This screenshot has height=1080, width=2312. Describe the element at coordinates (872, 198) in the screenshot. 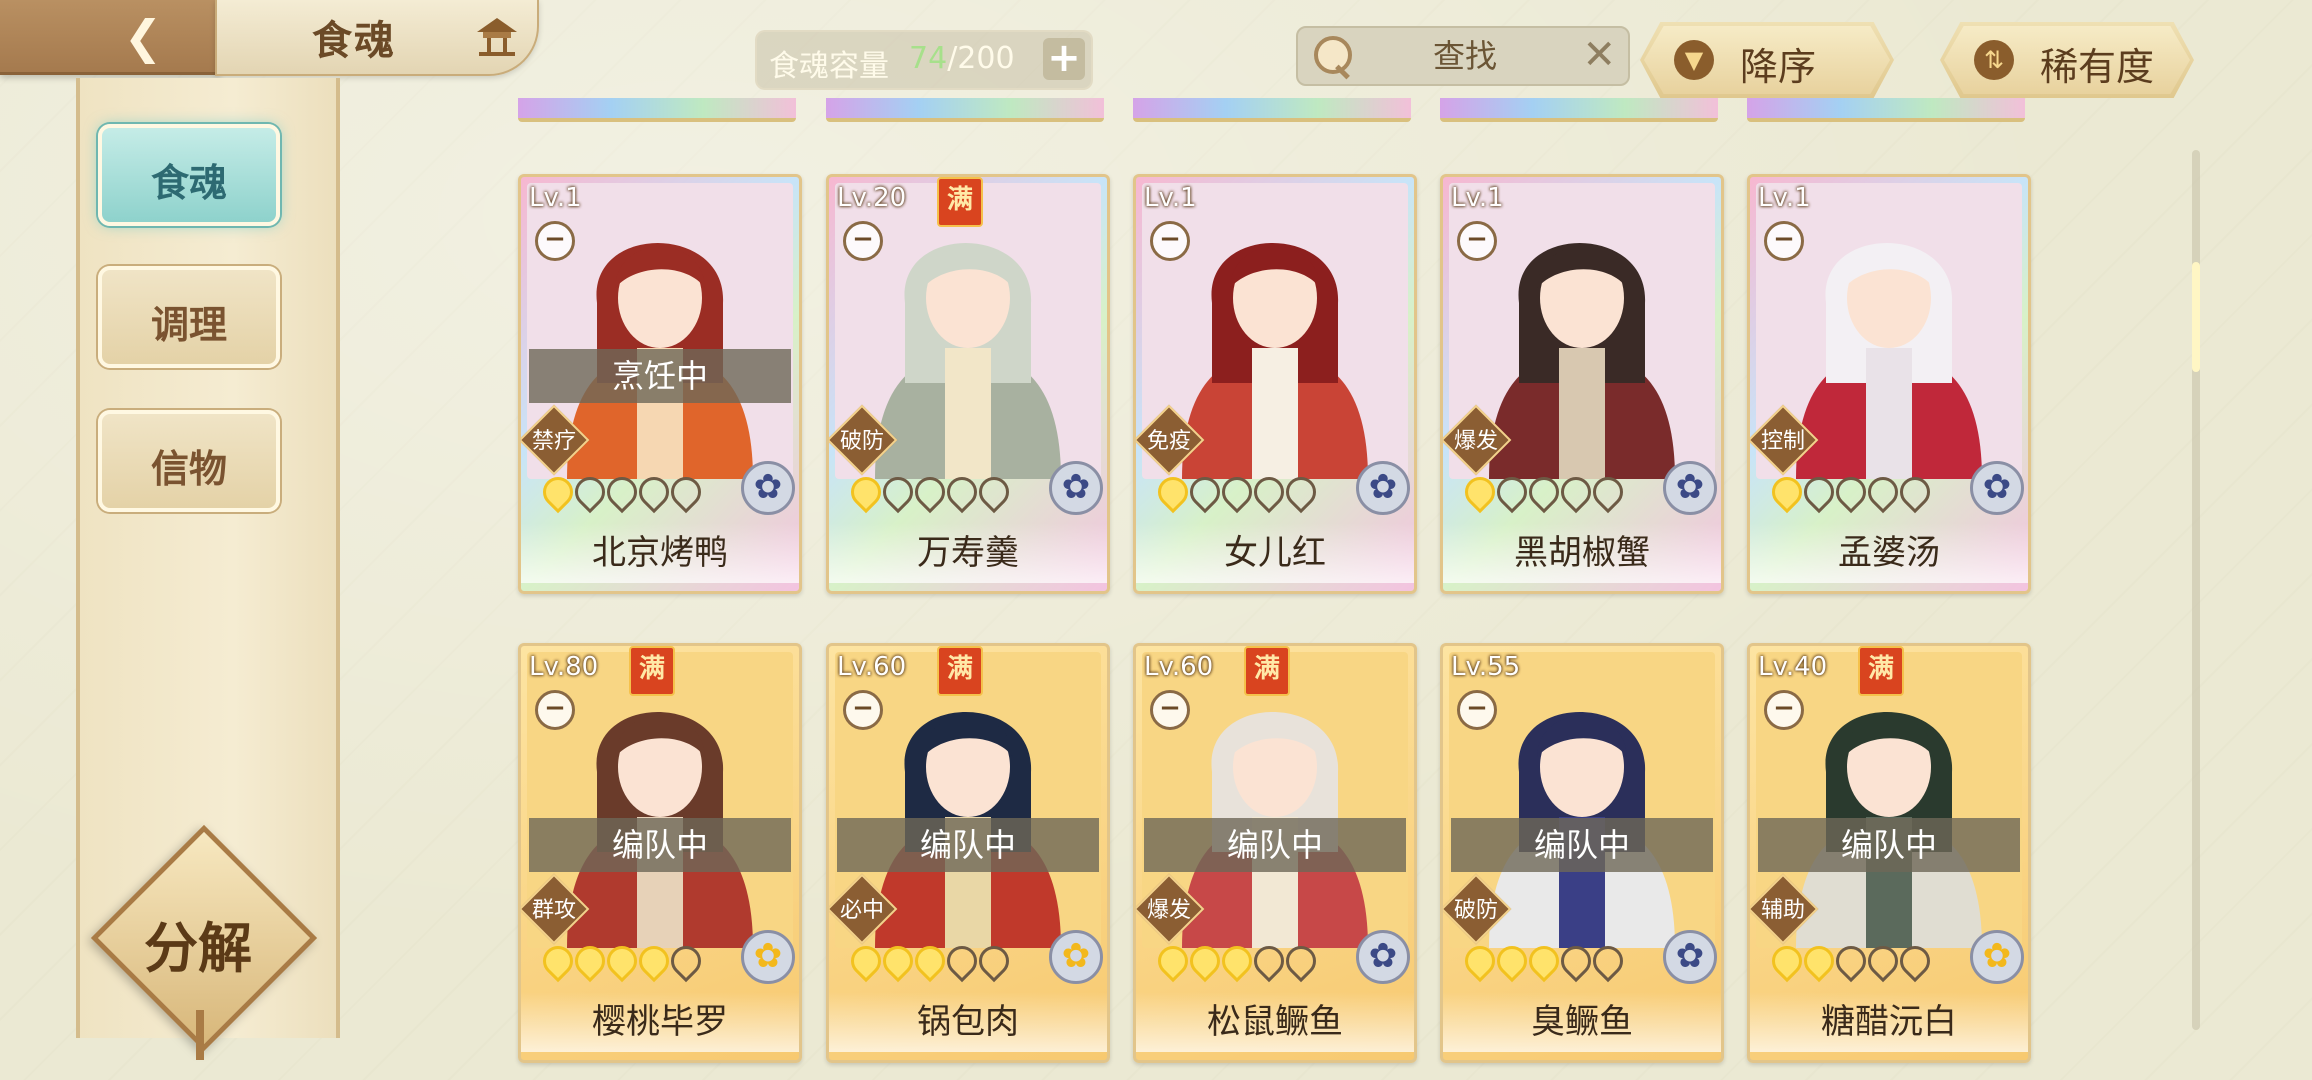

I see `level-label: Lv.20` at that location.